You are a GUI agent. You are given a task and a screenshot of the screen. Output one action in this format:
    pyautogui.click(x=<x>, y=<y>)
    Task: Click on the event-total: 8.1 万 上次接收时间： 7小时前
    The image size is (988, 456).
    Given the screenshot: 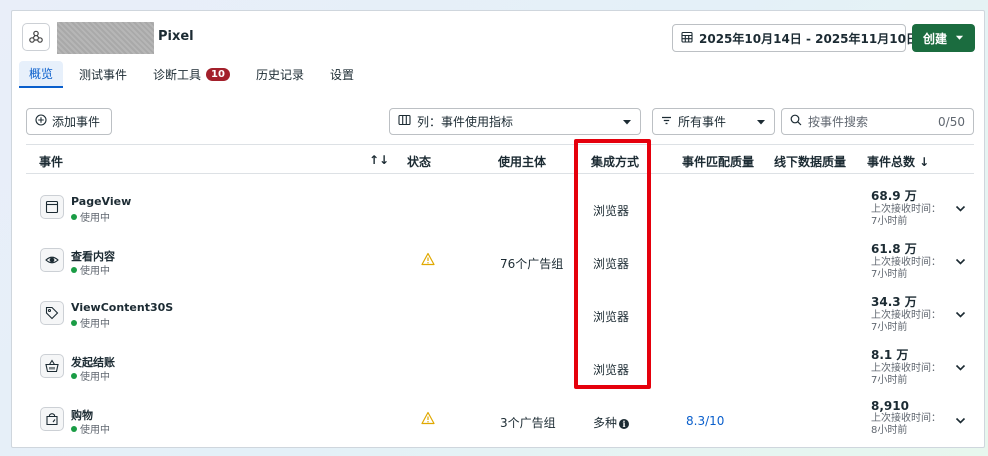 What is the action you would take?
    pyautogui.click(x=906, y=367)
    